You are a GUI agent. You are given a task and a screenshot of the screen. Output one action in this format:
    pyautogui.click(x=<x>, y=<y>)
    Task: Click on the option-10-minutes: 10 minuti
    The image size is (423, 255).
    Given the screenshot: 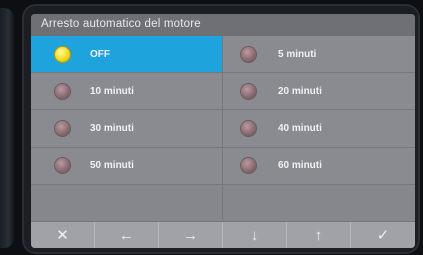 What is the action you would take?
    pyautogui.click(x=127, y=92)
    